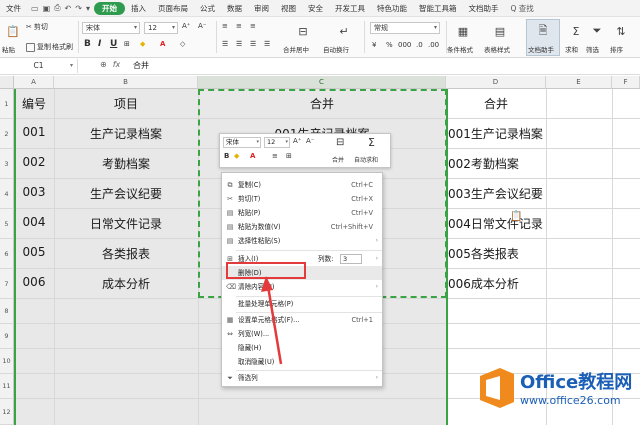 The height and width of the screenshot is (425, 640). What do you see at coordinates (517, 217) in the screenshot?
I see `paste-options-icon: 📋` at bounding box center [517, 217].